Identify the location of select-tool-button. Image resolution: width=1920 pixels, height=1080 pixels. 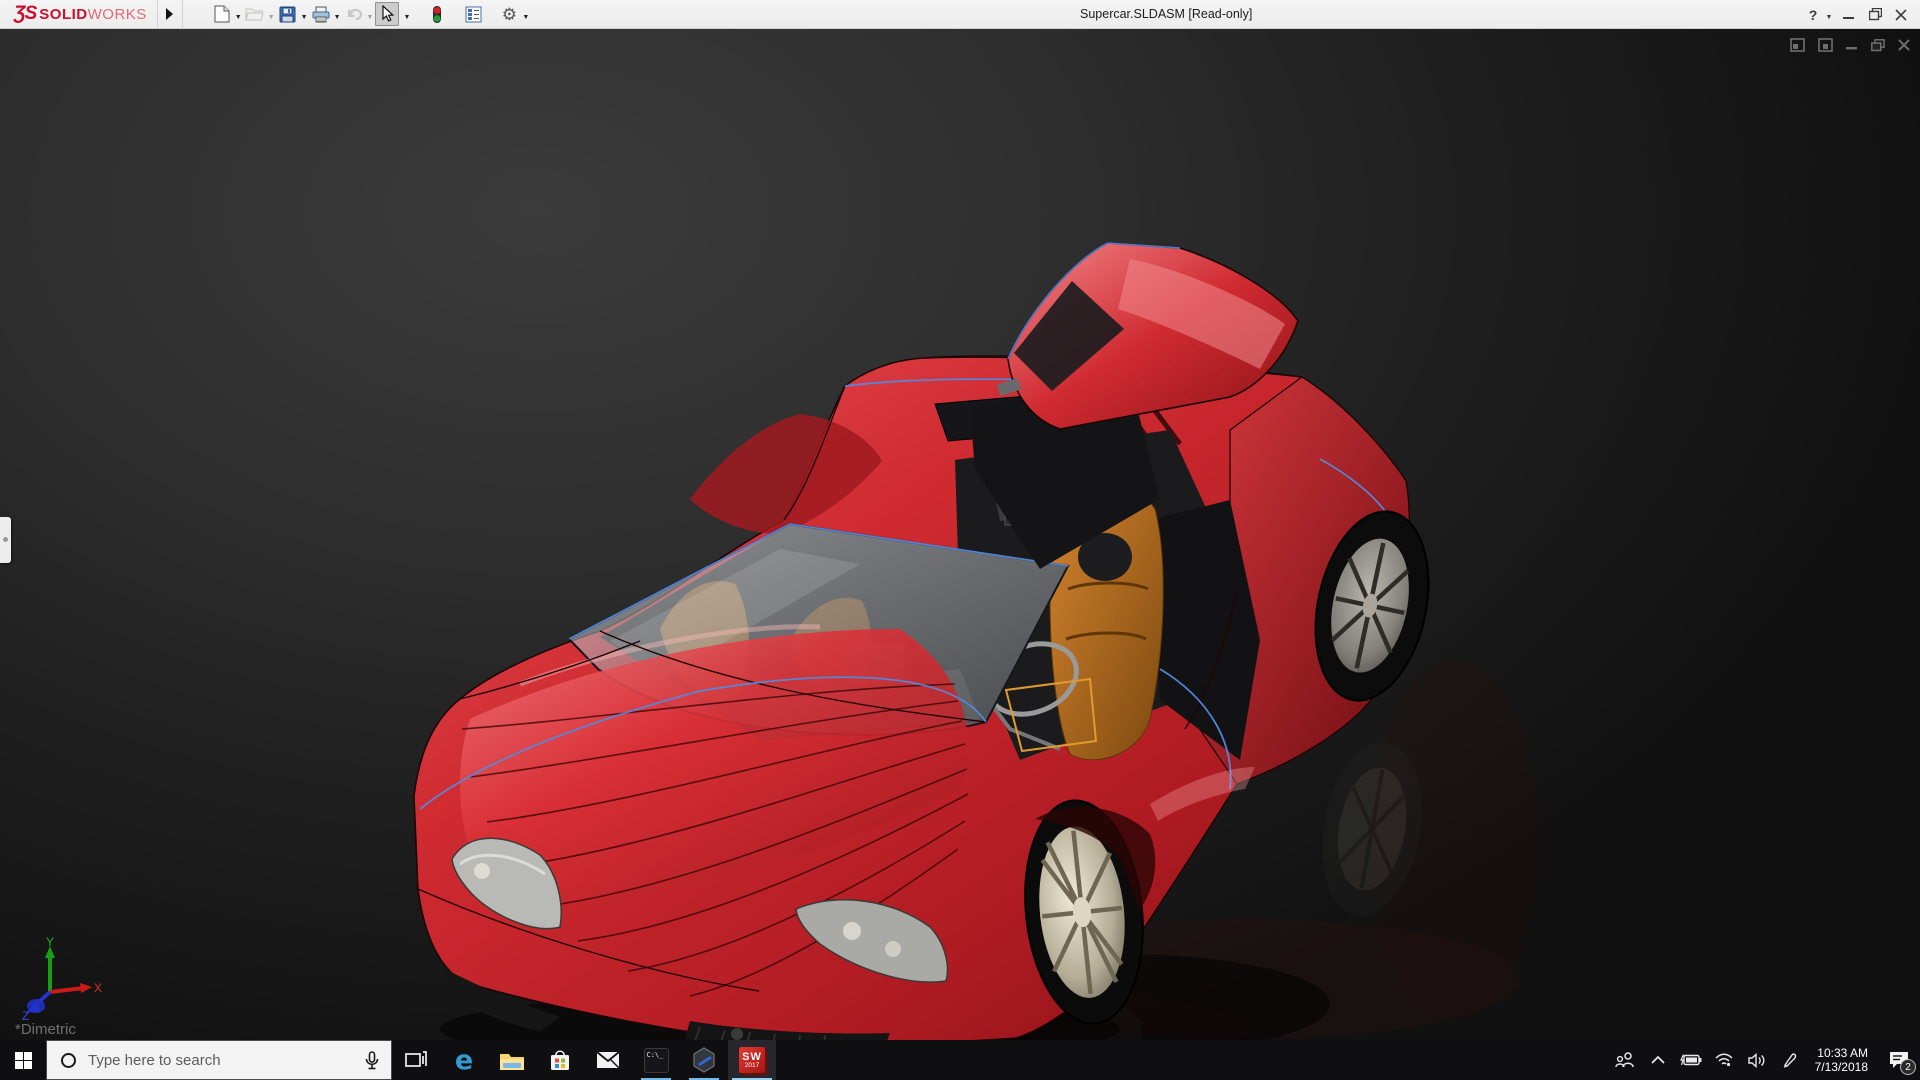
(387, 14).